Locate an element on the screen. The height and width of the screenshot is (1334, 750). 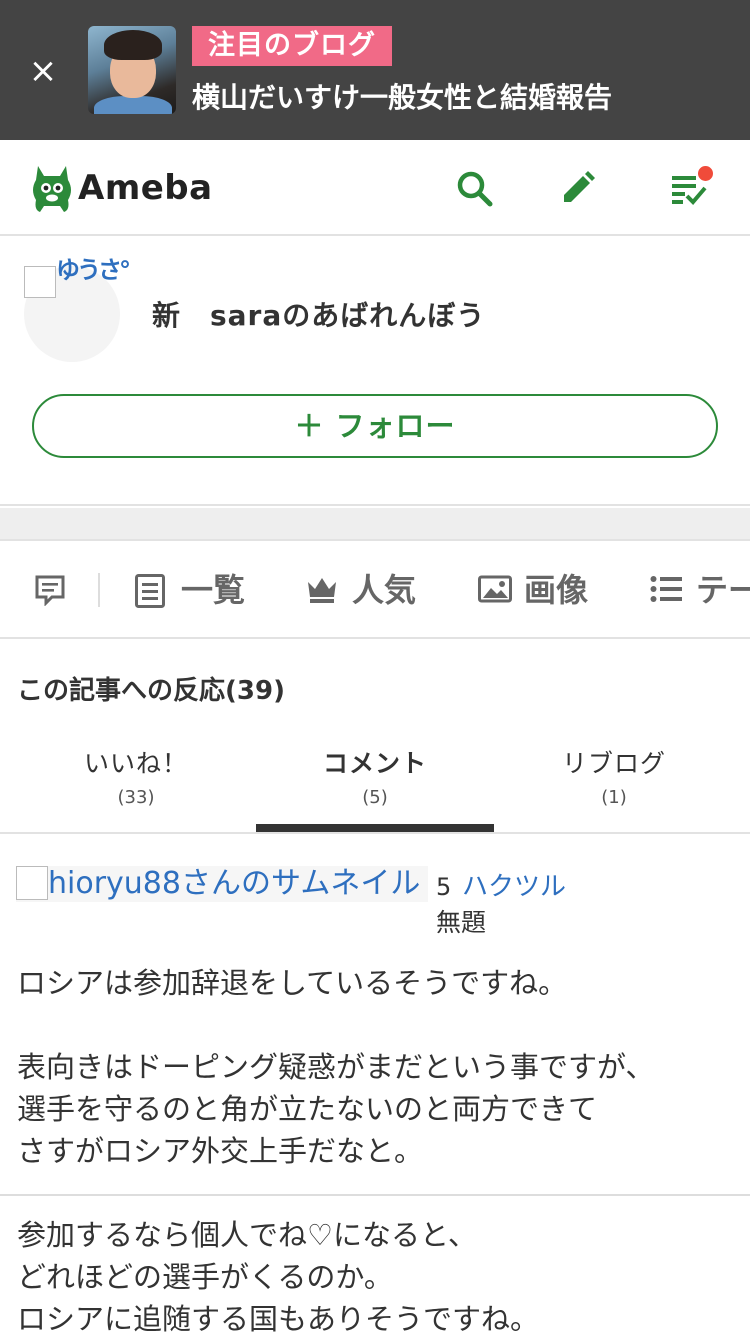
tab-comments-reaction: コメント (5) is located at coordinates (375, 786).